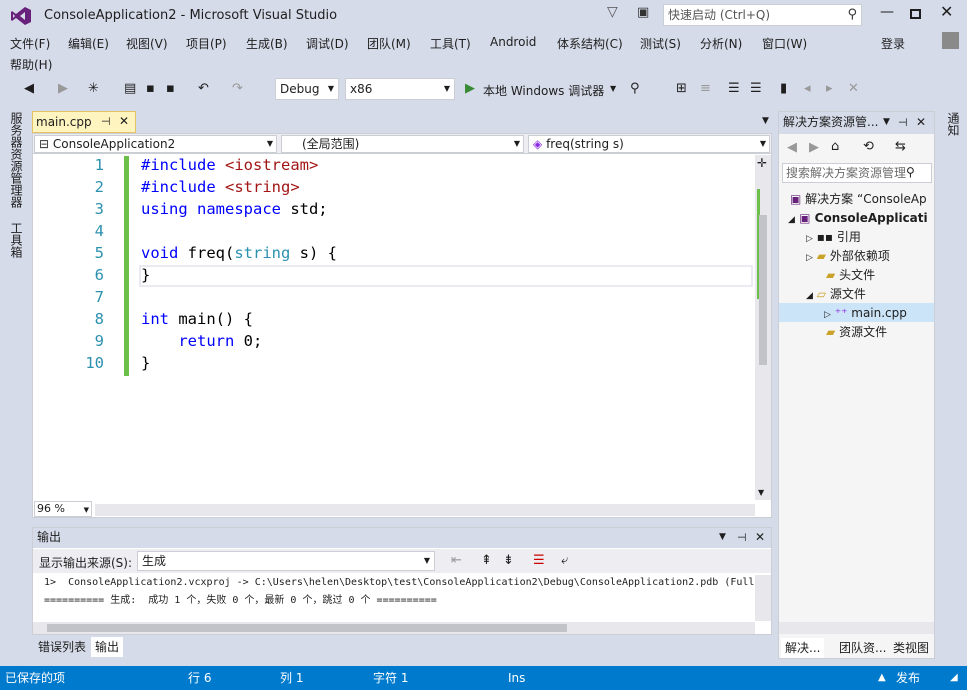 The height and width of the screenshot is (690, 967). Describe the element at coordinates (394, 628) in the screenshot. I see `output-horizontal-scrollbar` at that location.